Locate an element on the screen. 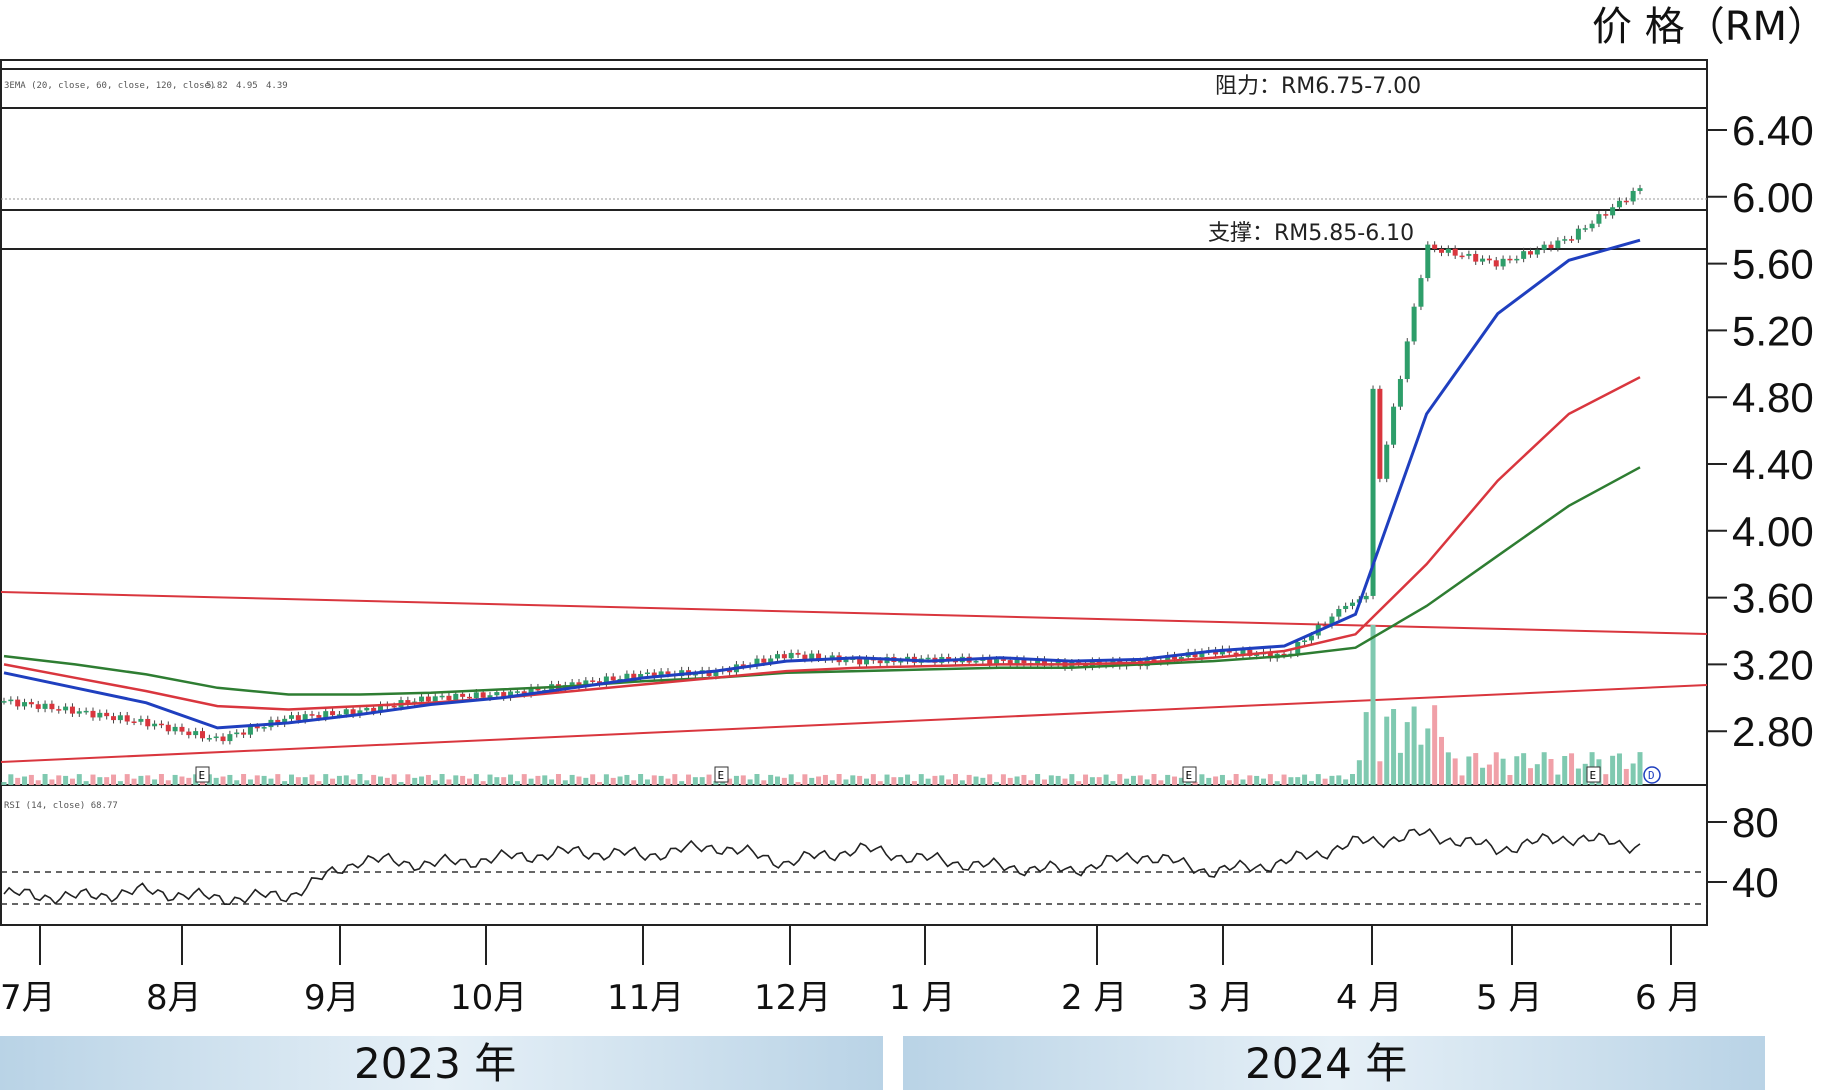  x-tick-label: 3 月 is located at coordinates (1220, 998).